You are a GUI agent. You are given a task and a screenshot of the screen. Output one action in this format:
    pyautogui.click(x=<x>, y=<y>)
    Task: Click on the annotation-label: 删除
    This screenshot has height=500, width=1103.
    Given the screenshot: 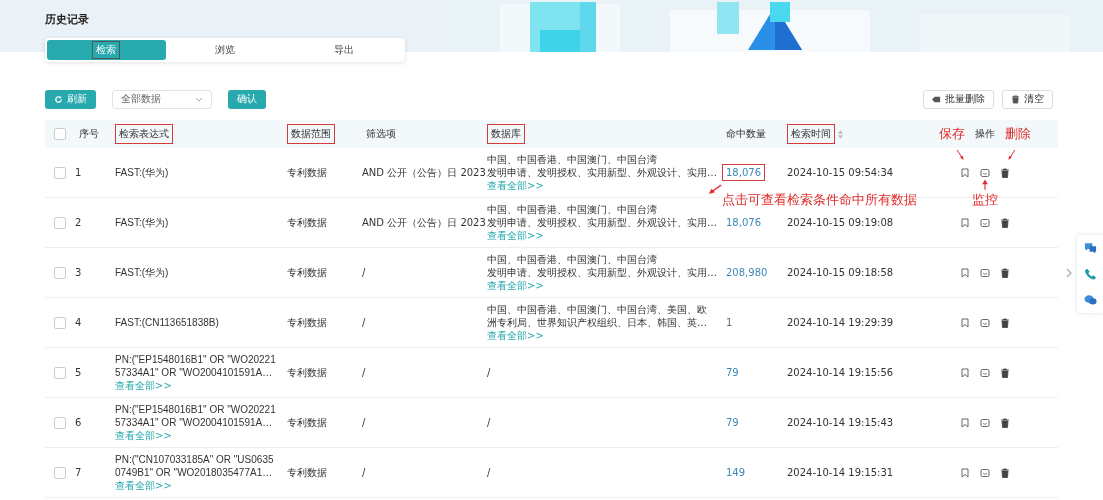 What is the action you would take?
    pyautogui.click(x=1018, y=134)
    